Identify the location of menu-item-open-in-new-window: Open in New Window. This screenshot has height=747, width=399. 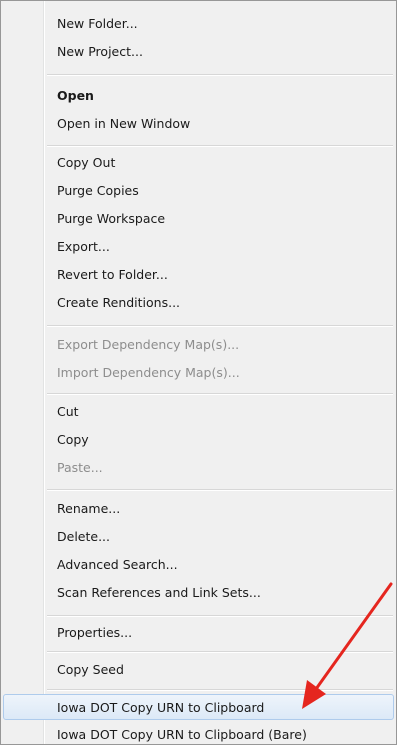
(198, 123).